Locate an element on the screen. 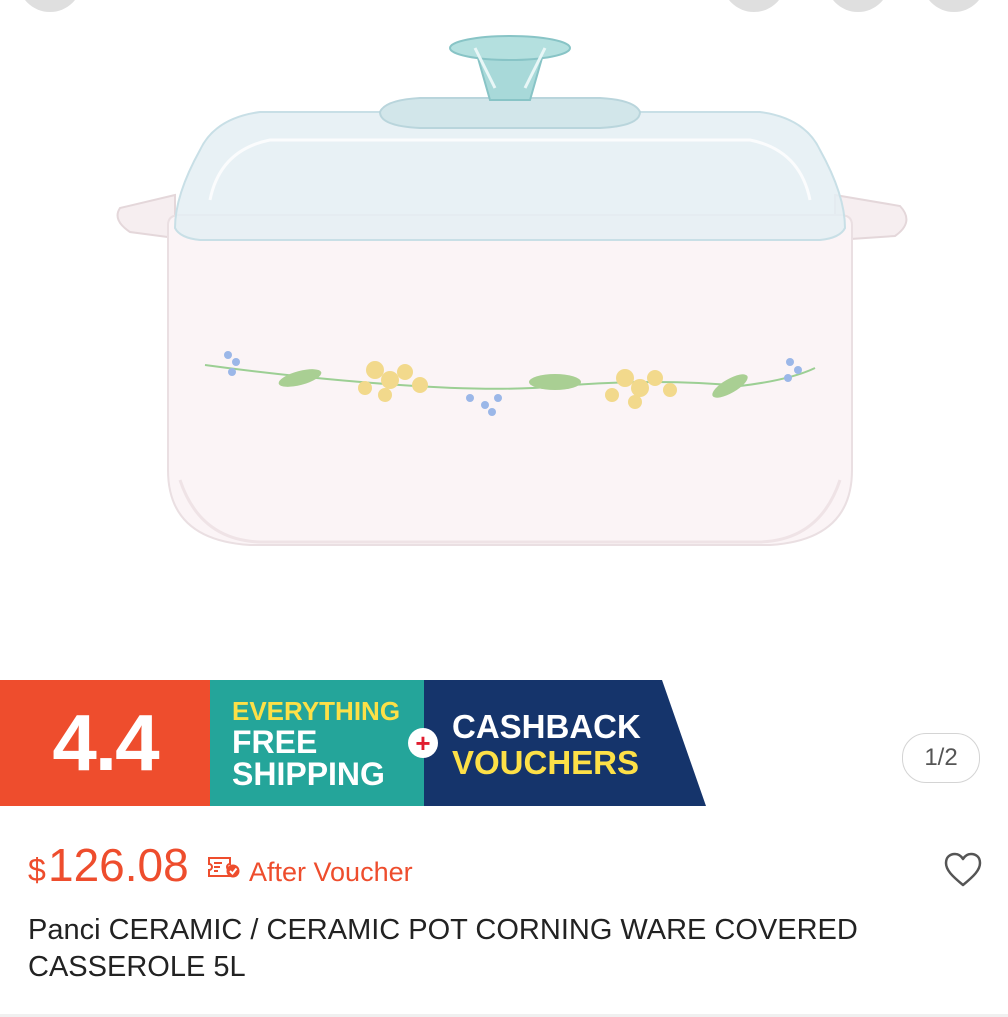 Image resolution: width=1008 pixels, height=1017 pixels. price-currency: $ is located at coordinates (37, 870).